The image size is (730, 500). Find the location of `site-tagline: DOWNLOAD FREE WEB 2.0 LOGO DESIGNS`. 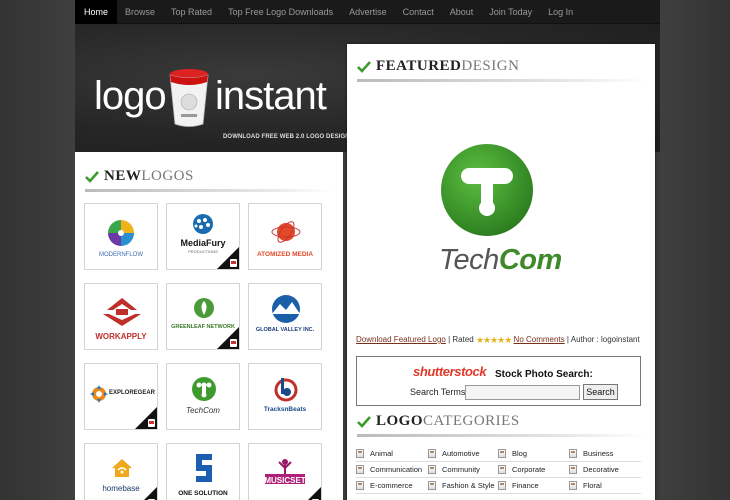

site-tagline: DOWNLOAD FREE WEB 2.0 LOGO DESIGNS is located at coordinates (288, 137).